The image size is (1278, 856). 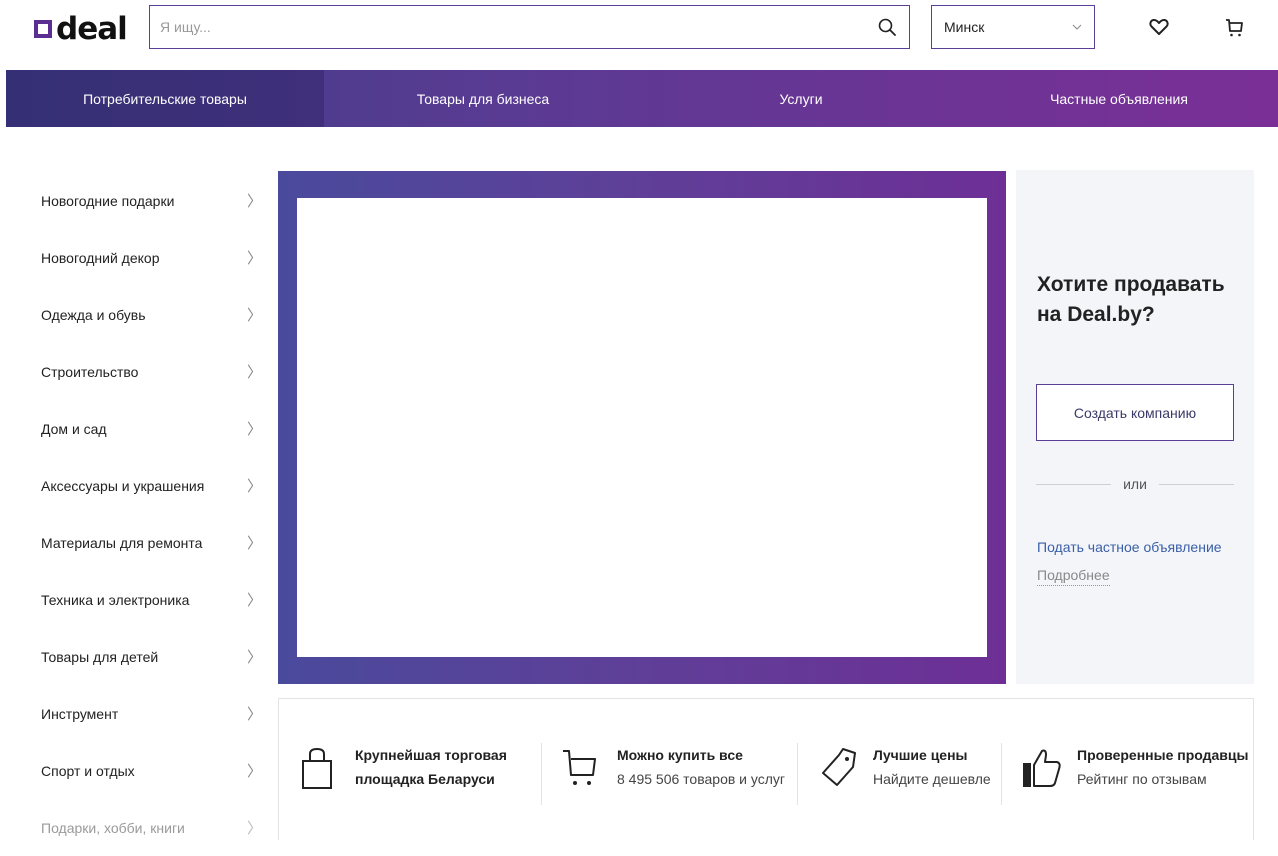 What do you see at coordinates (431, 767) in the screenshot?
I see `feature-title: Крупнейшая торговая площадка Беларуси` at bounding box center [431, 767].